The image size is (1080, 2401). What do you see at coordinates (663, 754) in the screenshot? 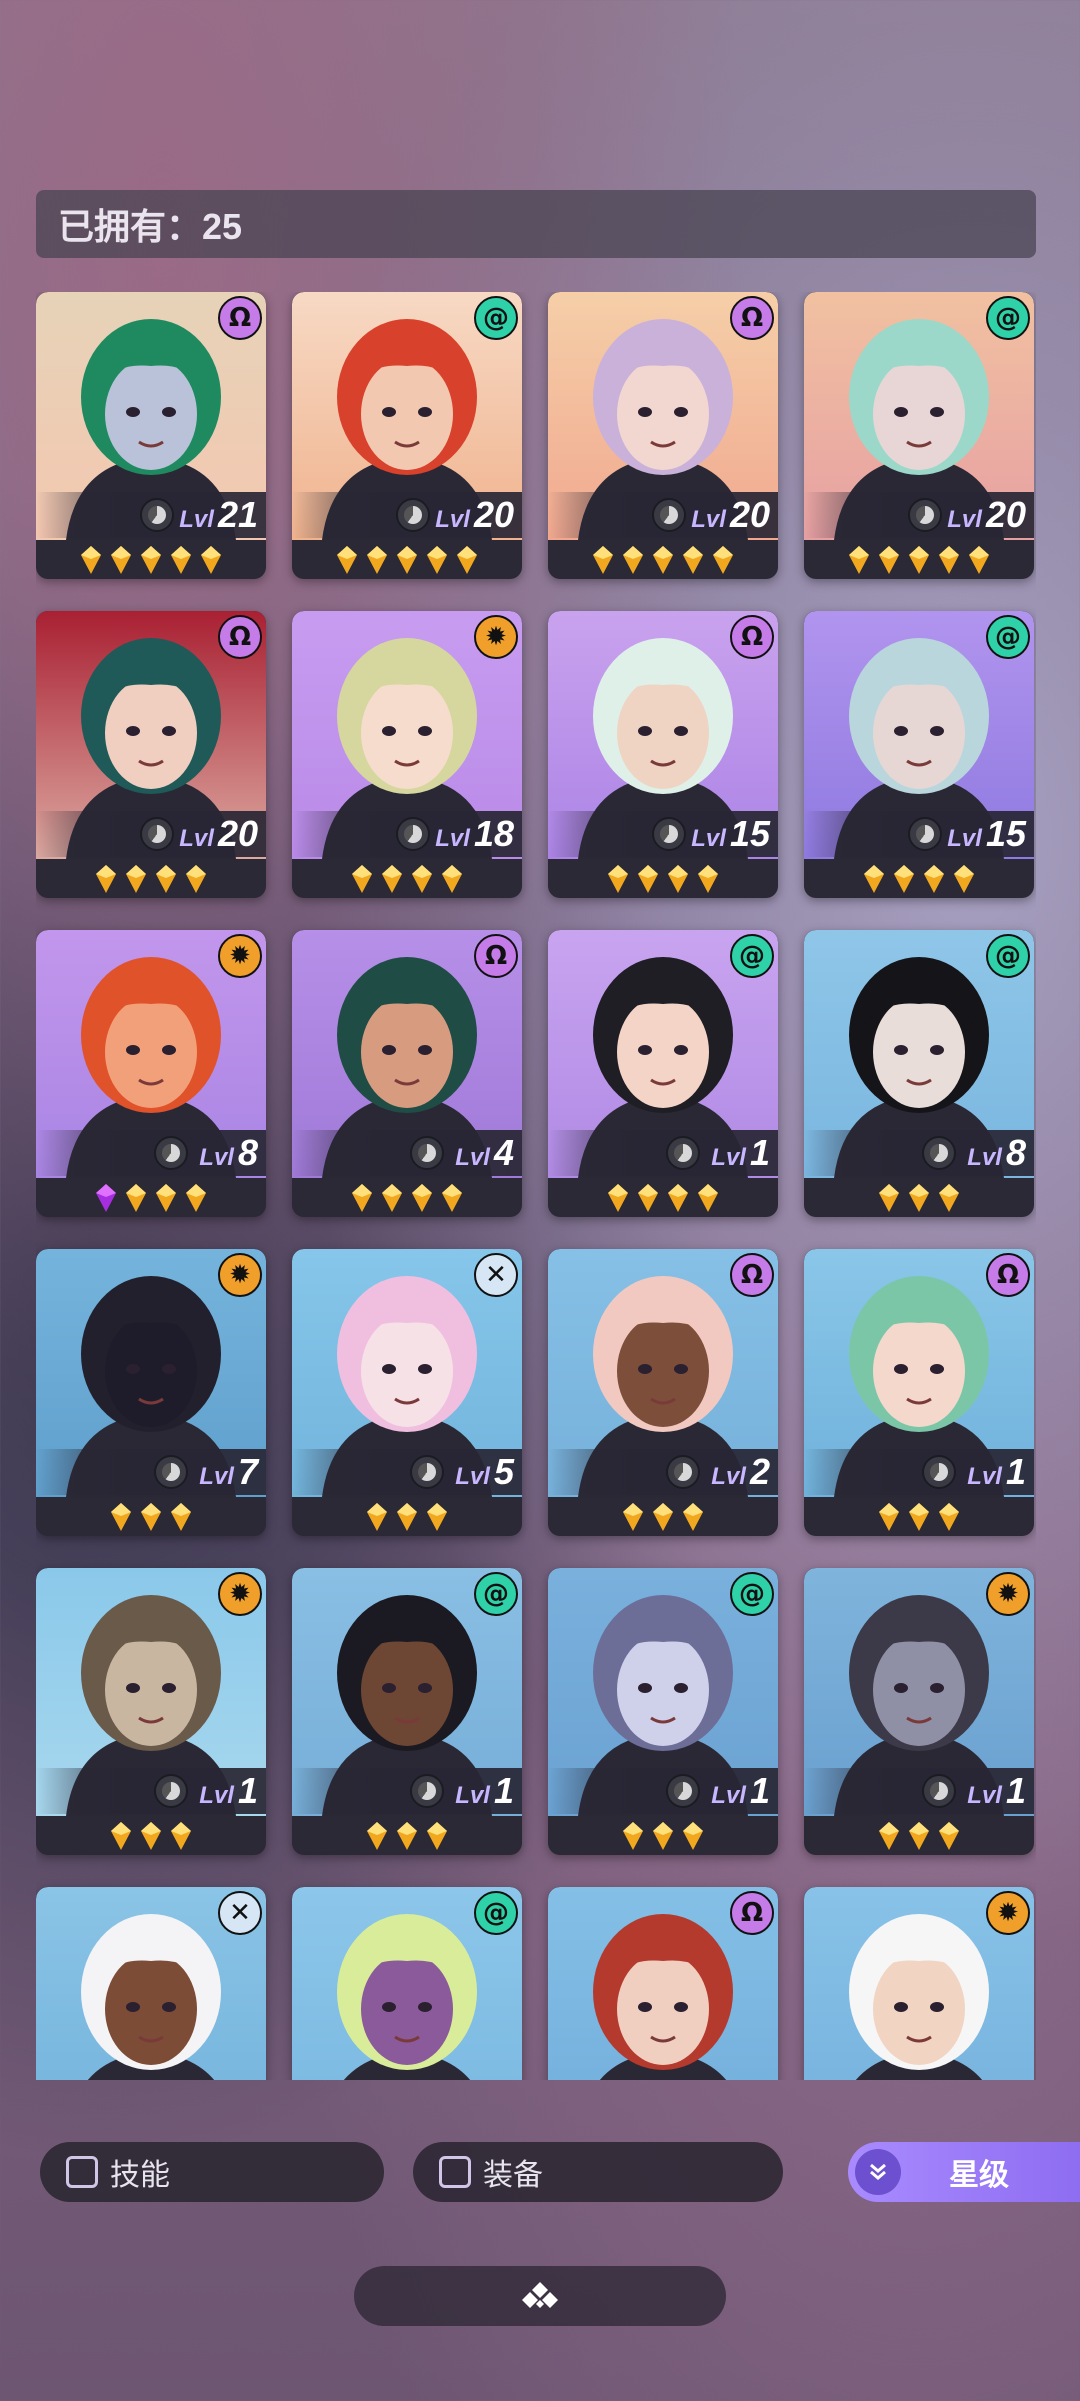
I see `hero-card: Ω Lvl 15` at bounding box center [663, 754].